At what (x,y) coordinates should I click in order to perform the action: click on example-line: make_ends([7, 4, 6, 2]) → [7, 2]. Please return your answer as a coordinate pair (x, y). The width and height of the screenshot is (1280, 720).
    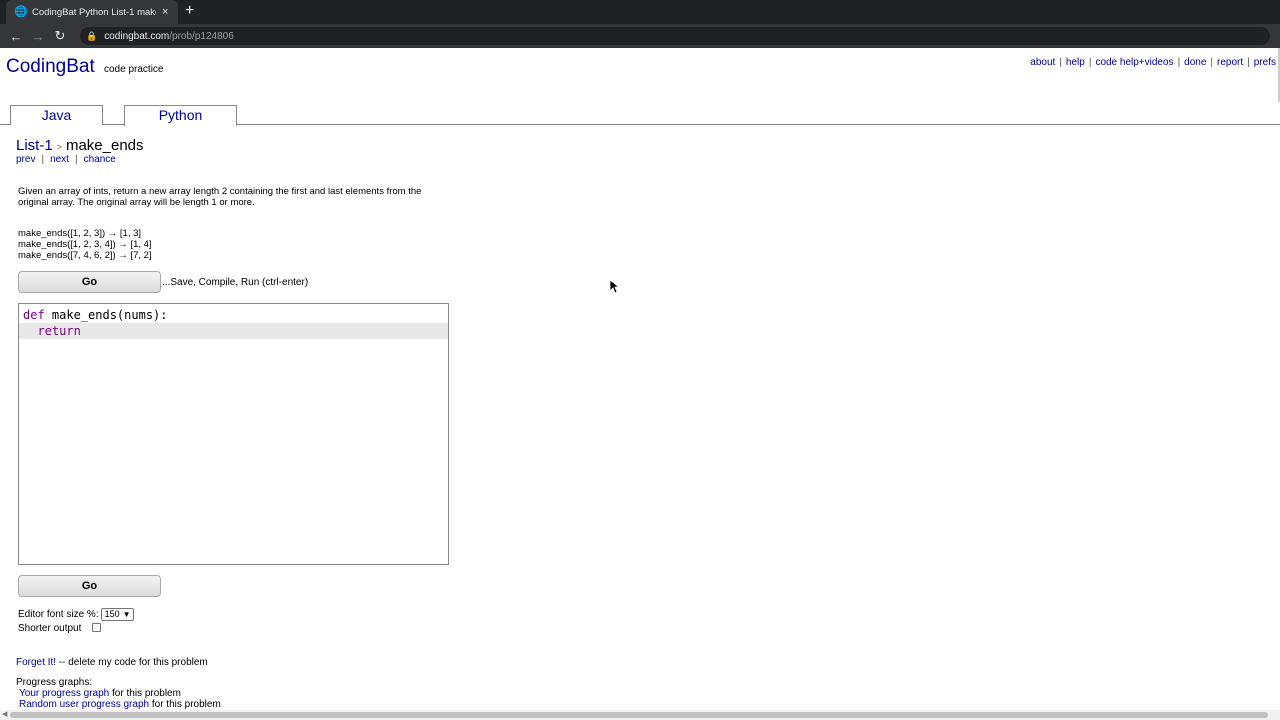
    Looking at the image, I should click on (85, 255).